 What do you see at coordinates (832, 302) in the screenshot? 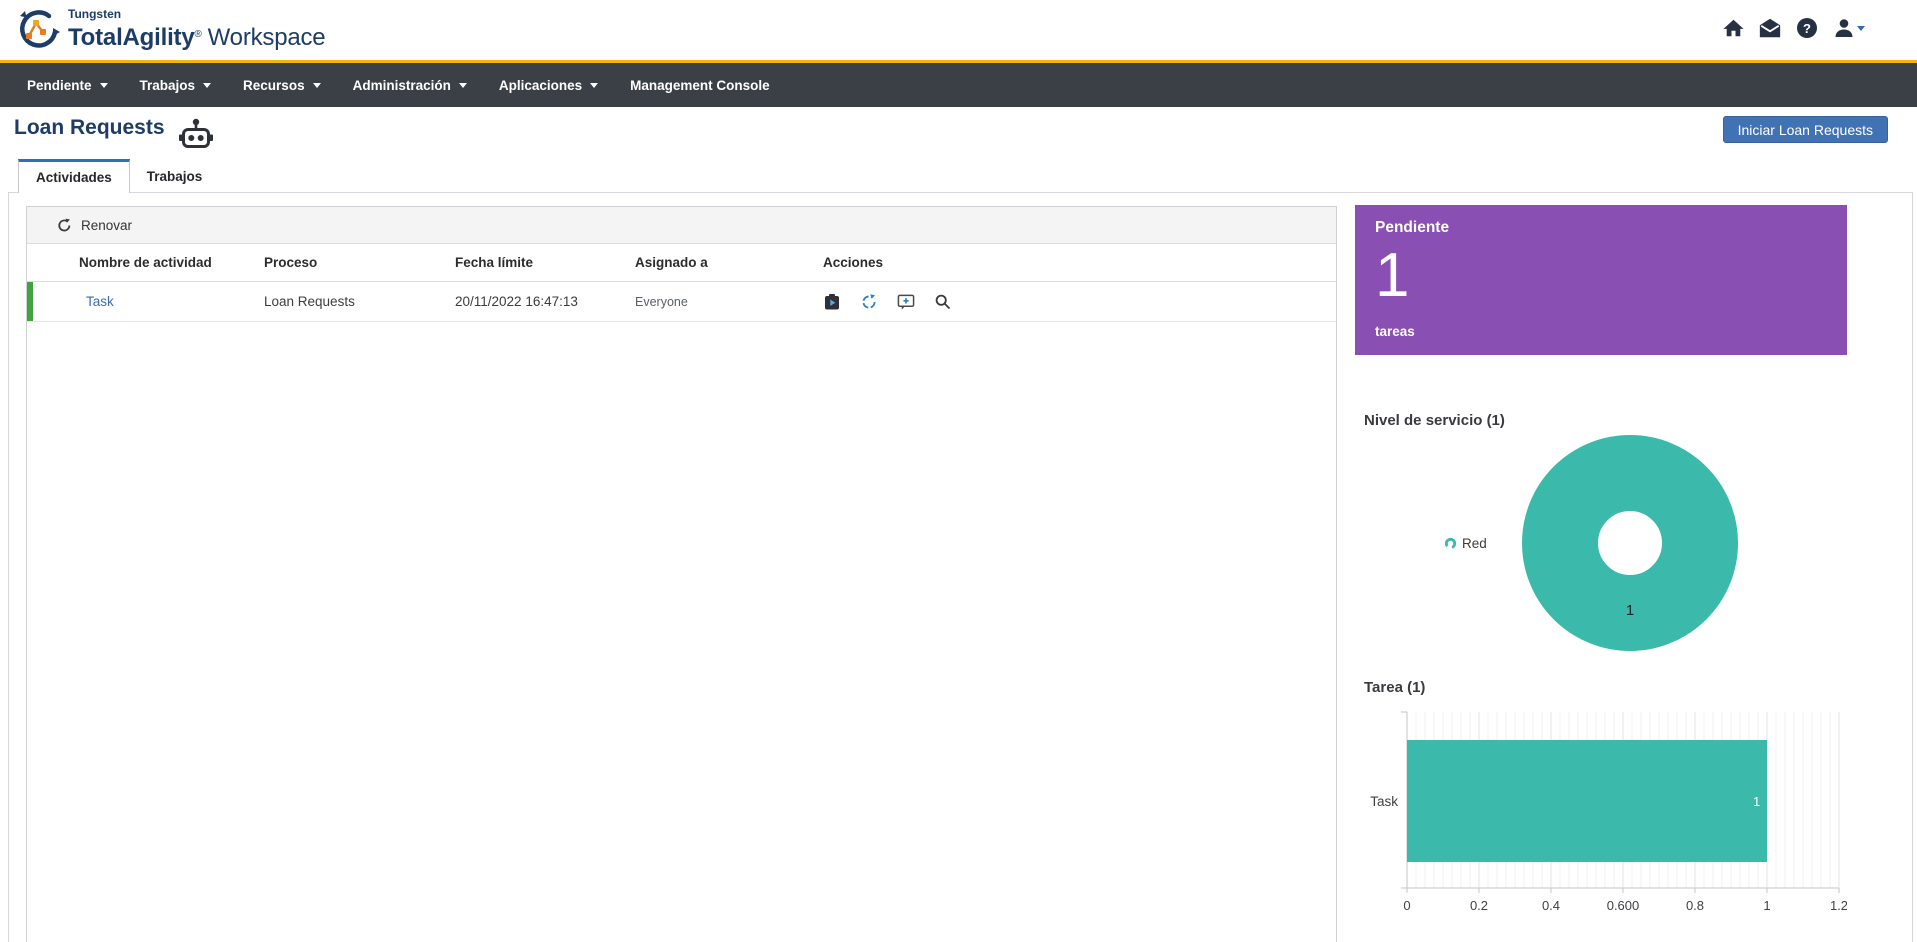
I see `take-activity-icon` at bounding box center [832, 302].